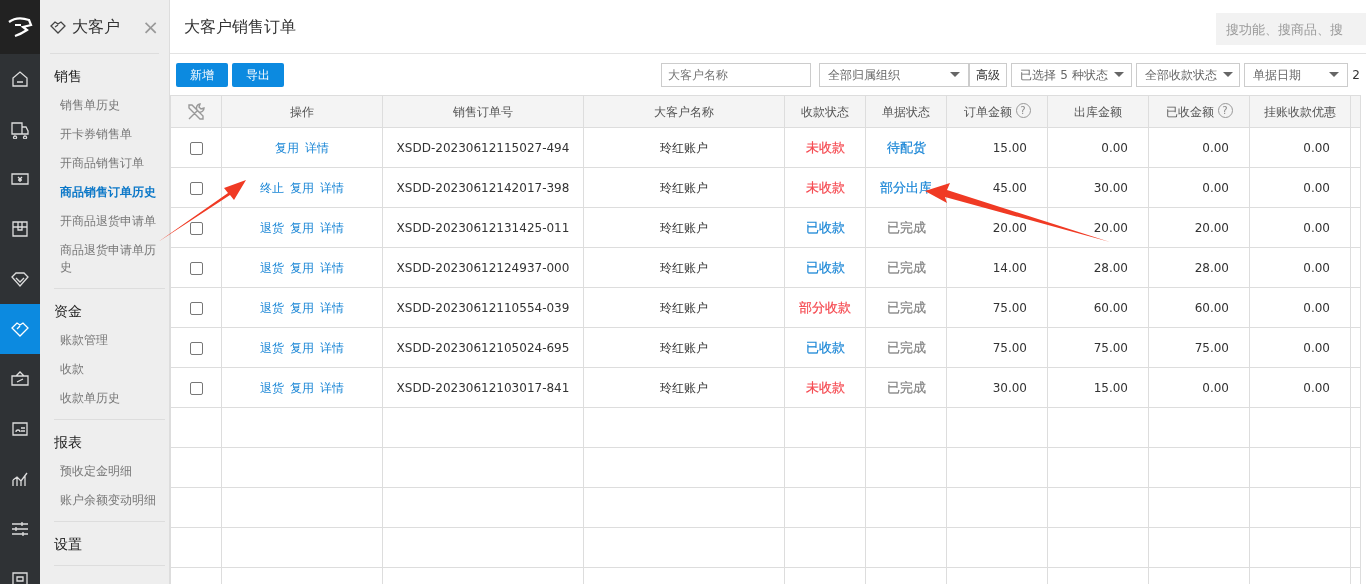 The image size is (1366, 584). What do you see at coordinates (906, 187) in the screenshot?
I see `order-status: 部分出库` at bounding box center [906, 187].